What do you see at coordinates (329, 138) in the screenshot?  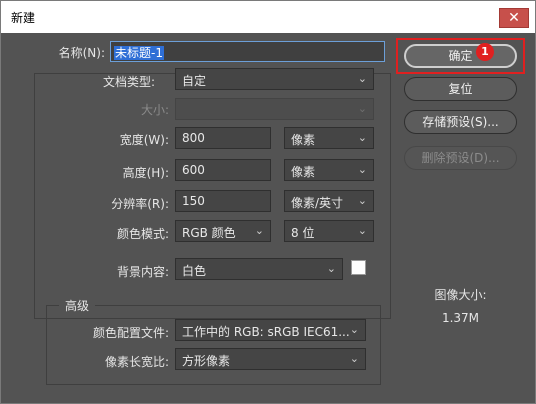 I see `width-unit-dropdown: 像素 ⌄` at bounding box center [329, 138].